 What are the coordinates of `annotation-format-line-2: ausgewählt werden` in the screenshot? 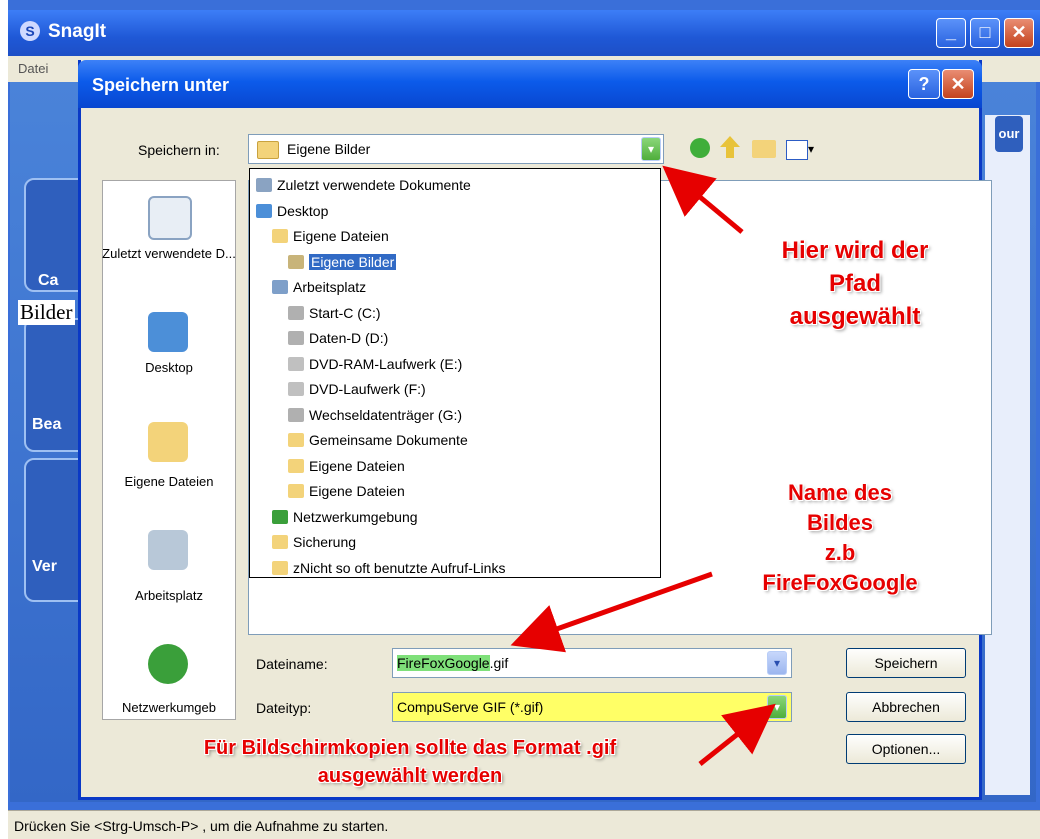 It's located at (410, 776).